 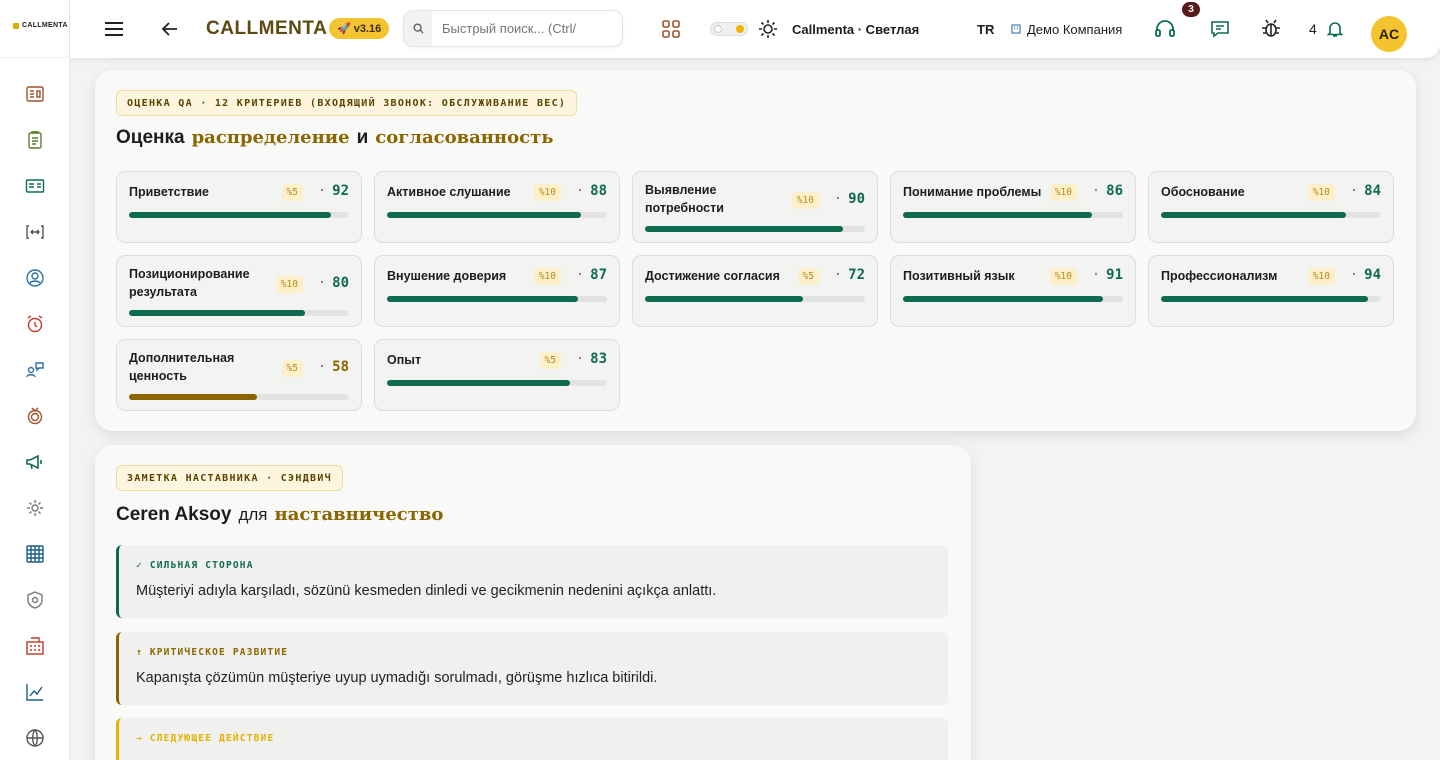 I want to click on globe-icon, so click(x=35, y=738).